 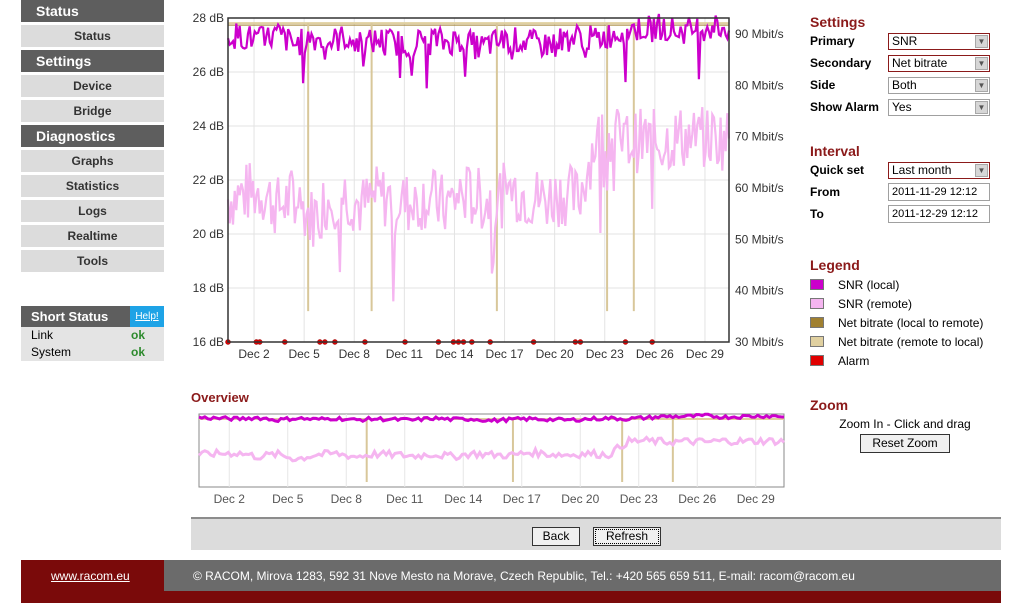 What do you see at coordinates (220, 397) in the screenshot?
I see `overview-title: Overview` at bounding box center [220, 397].